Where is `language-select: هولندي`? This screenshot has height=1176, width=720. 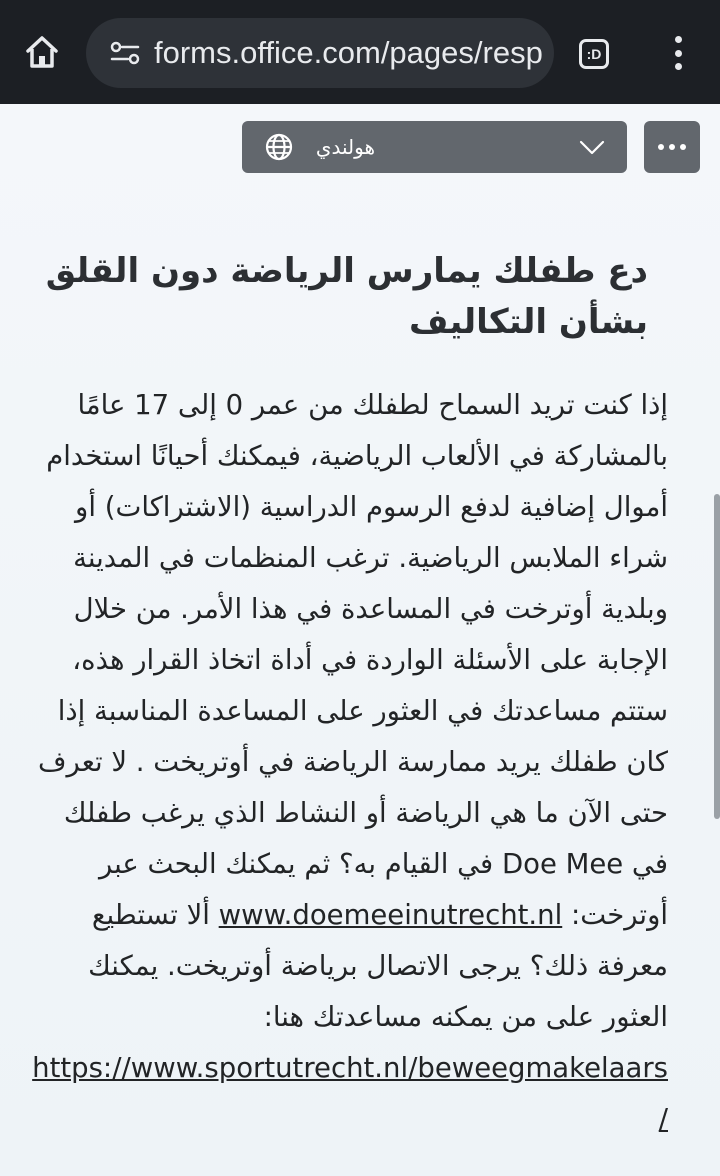 language-select: هولندي is located at coordinates (434, 147).